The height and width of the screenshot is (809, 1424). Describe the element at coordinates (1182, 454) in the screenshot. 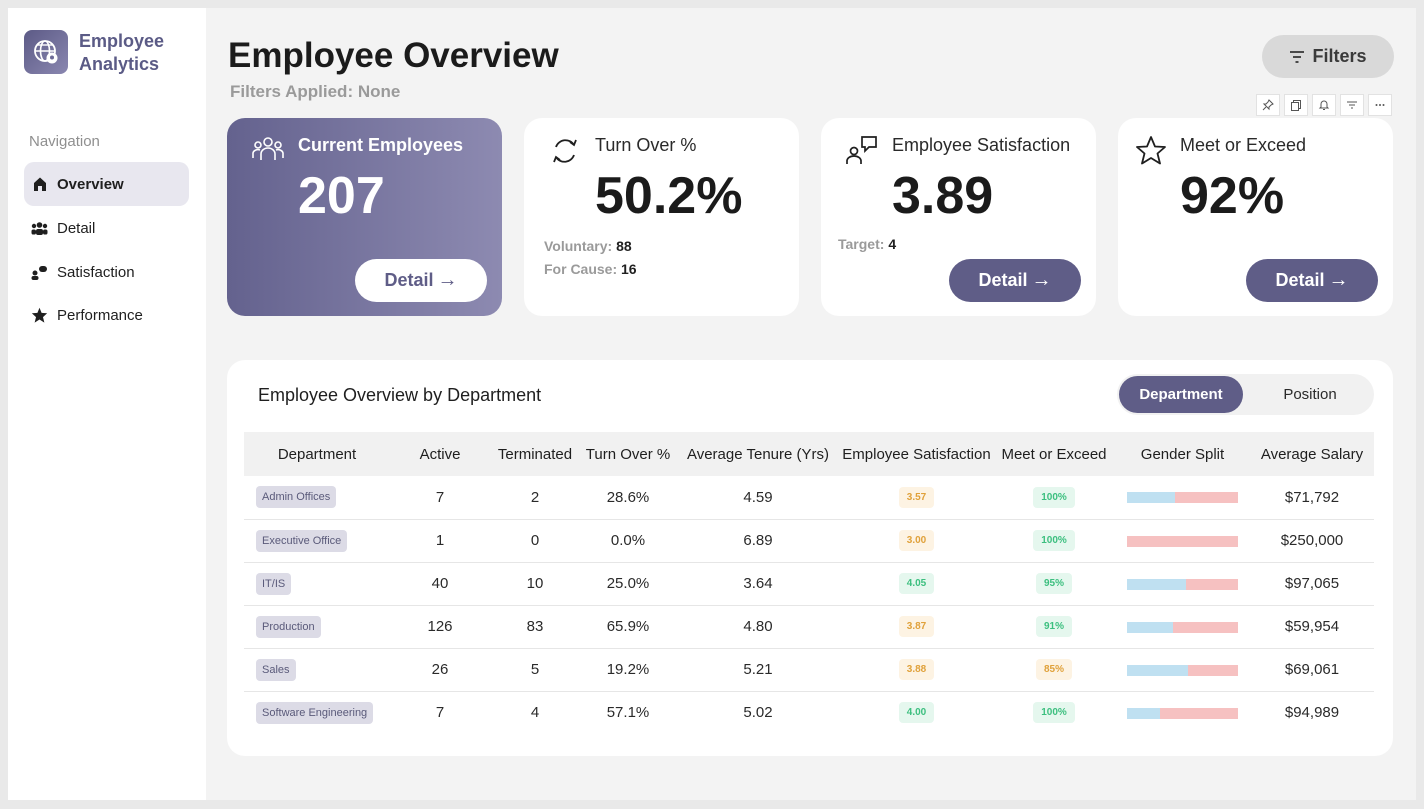

I see `column-header: Gender Split` at that location.